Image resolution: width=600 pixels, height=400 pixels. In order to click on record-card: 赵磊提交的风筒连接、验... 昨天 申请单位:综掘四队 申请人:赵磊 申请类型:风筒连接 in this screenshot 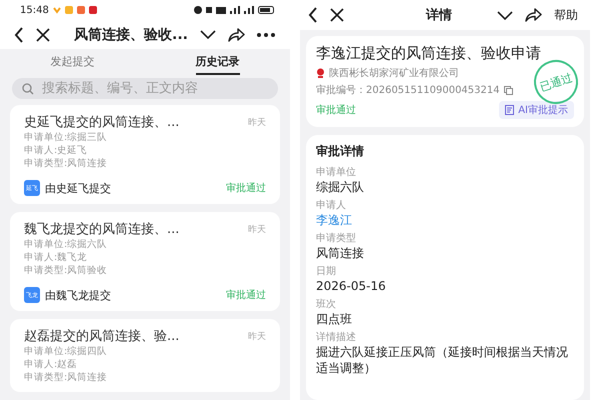, I will do `click(145, 355)`.